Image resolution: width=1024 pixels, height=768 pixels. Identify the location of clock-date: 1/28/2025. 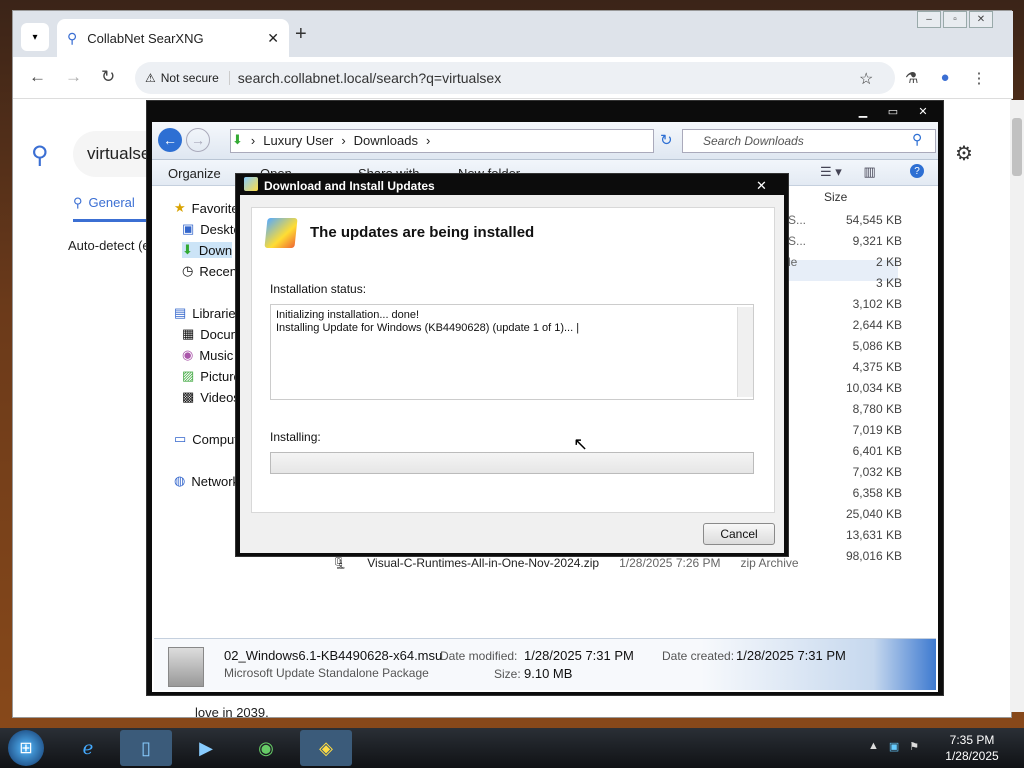
(972, 756).